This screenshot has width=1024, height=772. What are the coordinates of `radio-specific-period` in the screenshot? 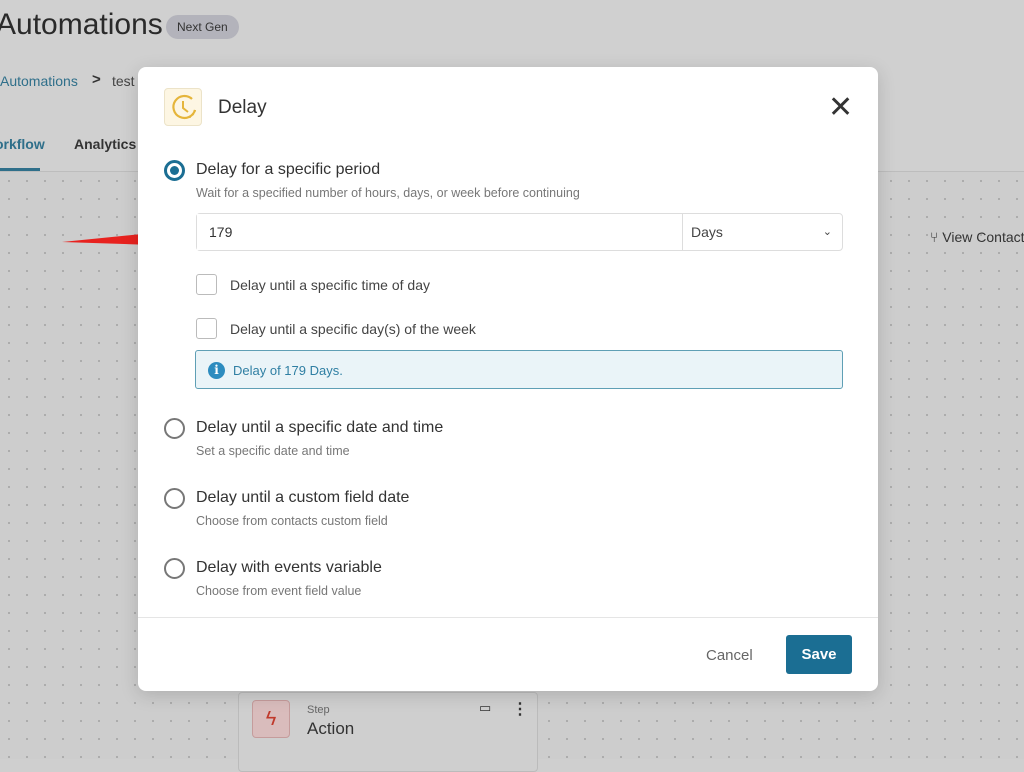 It's located at (174, 170).